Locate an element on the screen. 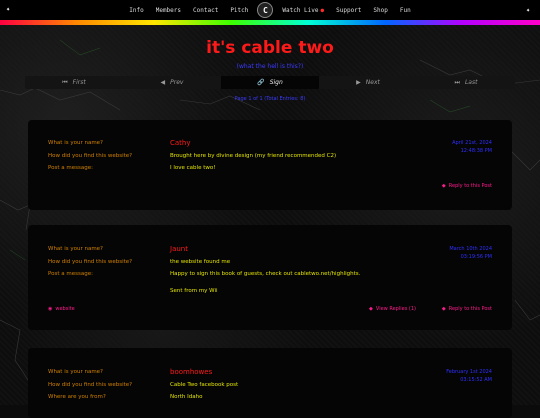 The width and height of the screenshot is (540, 418). page-subtitle-link: (what the hell is this?) is located at coordinates (270, 66).